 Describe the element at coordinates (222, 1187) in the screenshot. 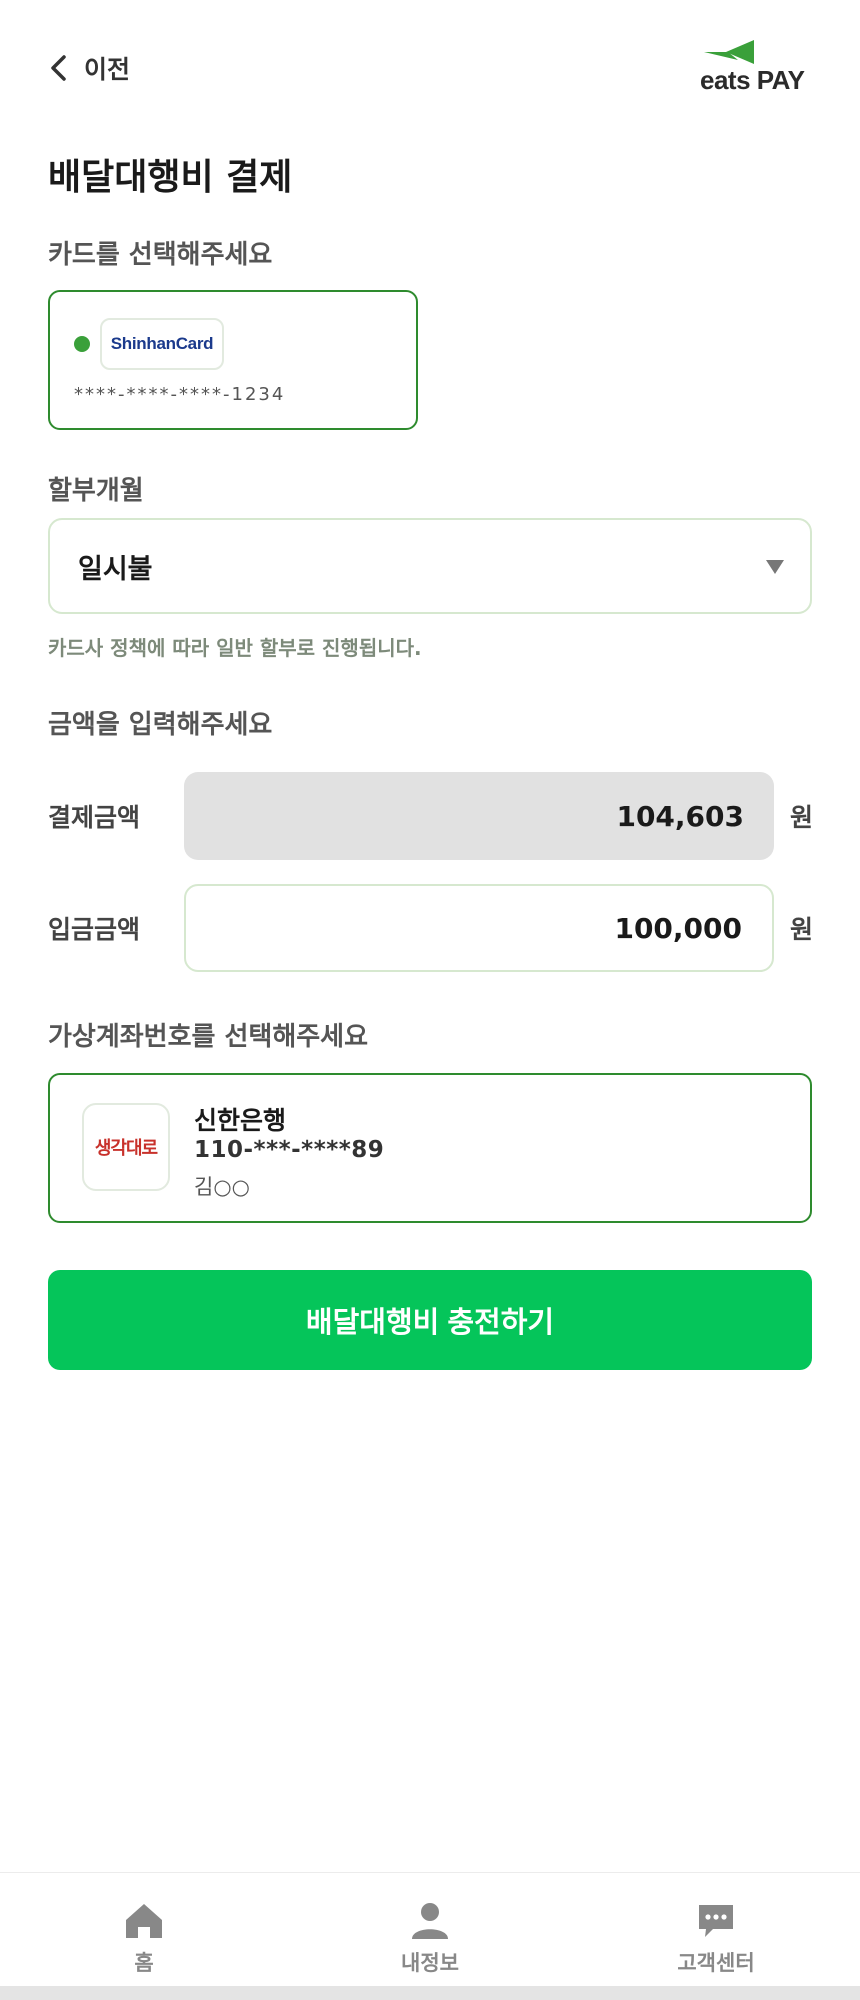

I see `account-holder: 김○○` at that location.